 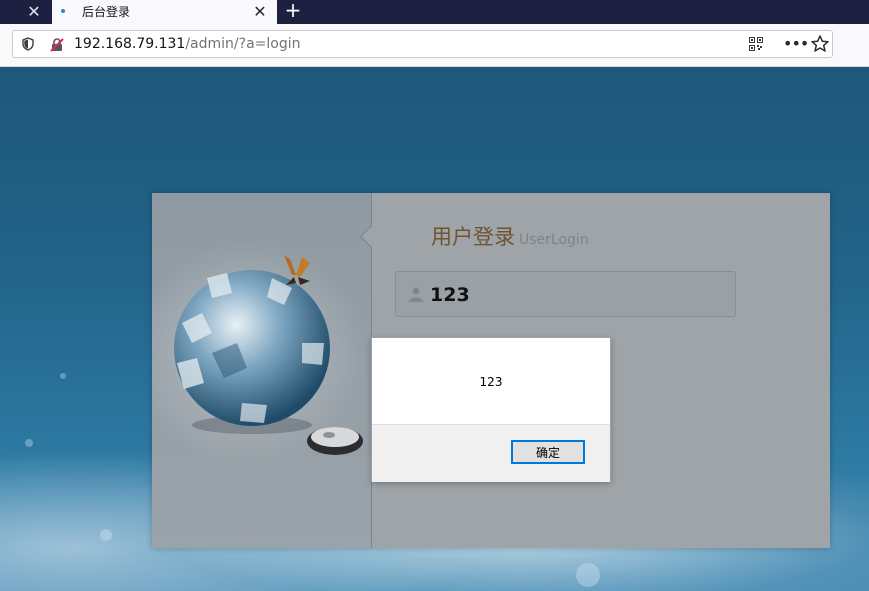 What do you see at coordinates (565, 294) in the screenshot?
I see `username-field: 123` at bounding box center [565, 294].